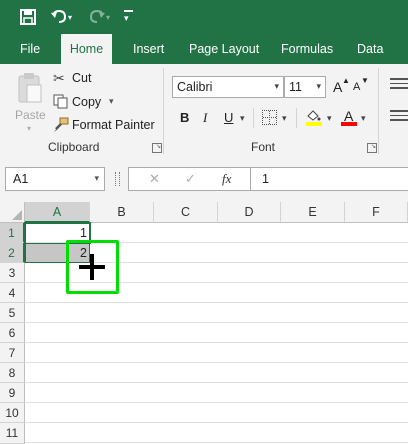  I want to click on copy-label: Copy, so click(87, 102).